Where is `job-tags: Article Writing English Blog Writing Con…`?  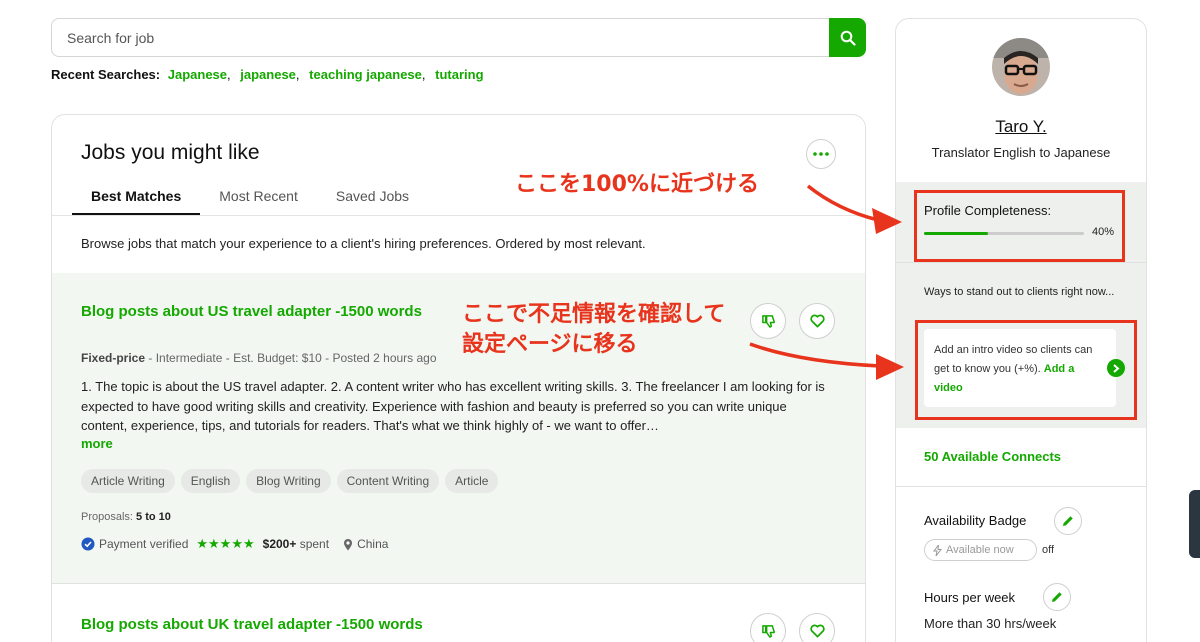 job-tags: Article Writing English Blog Writing Con… is located at coordinates (290, 481).